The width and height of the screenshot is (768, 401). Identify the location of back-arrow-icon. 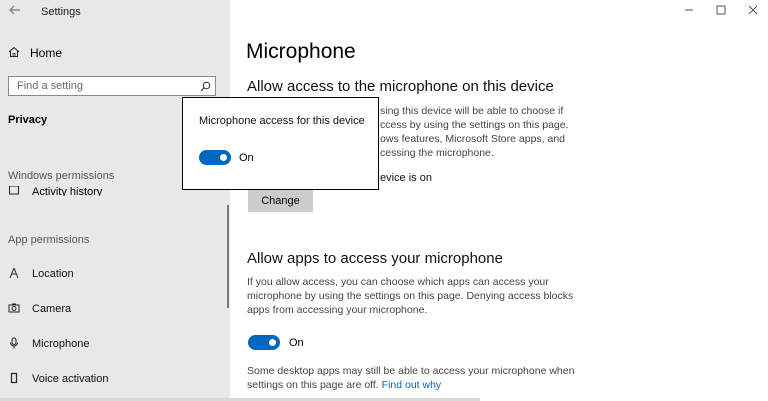
(16, 11).